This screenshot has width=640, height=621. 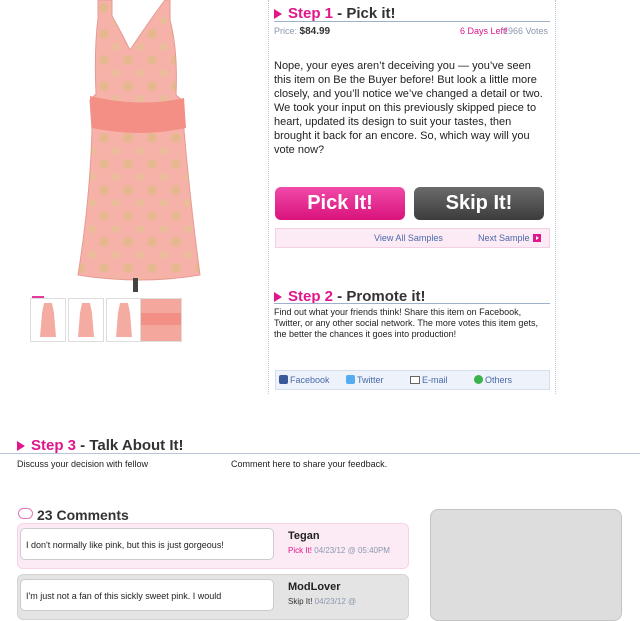 What do you see at coordinates (283, 379) in the screenshot?
I see `facebook-icon` at bounding box center [283, 379].